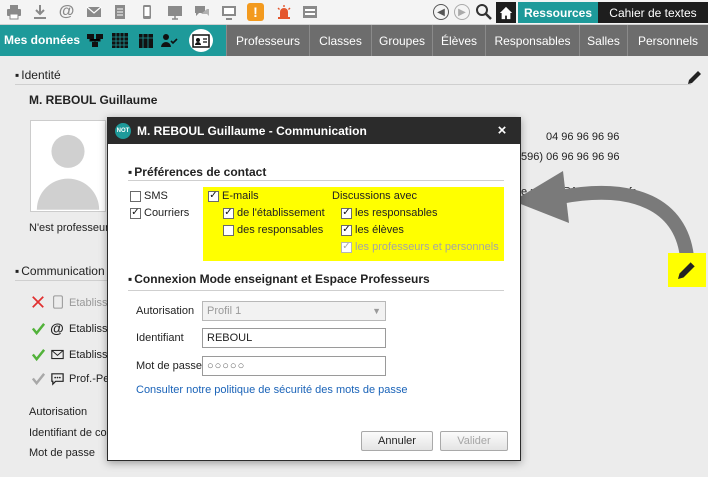 Image resolution: width=708 pixels, height=477 pixels. I want to click on user-check-icon, so click(169, 40).